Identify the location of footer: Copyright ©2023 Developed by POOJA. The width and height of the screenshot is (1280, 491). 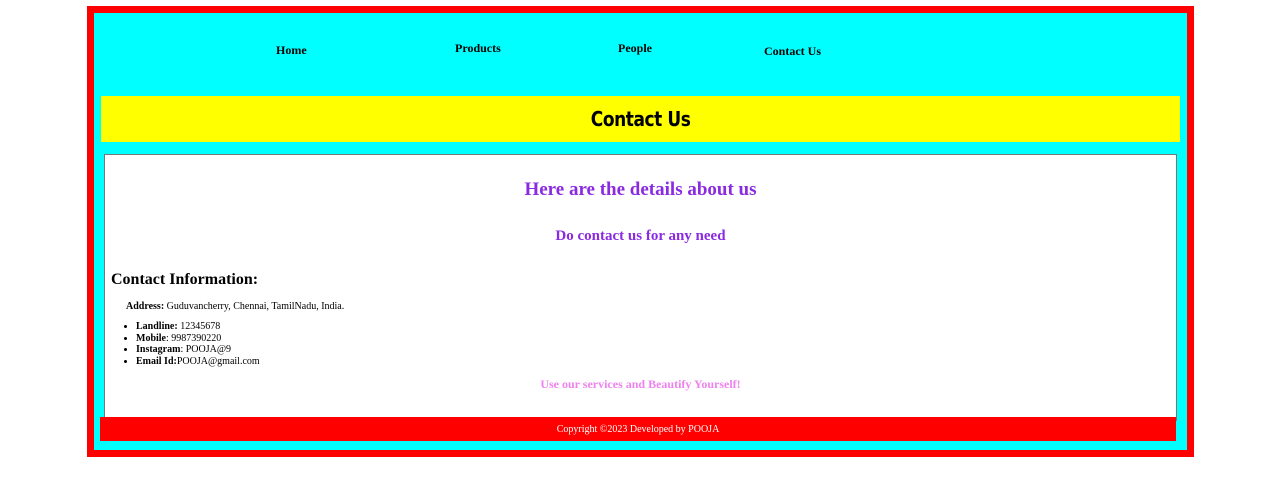
(638, 429).